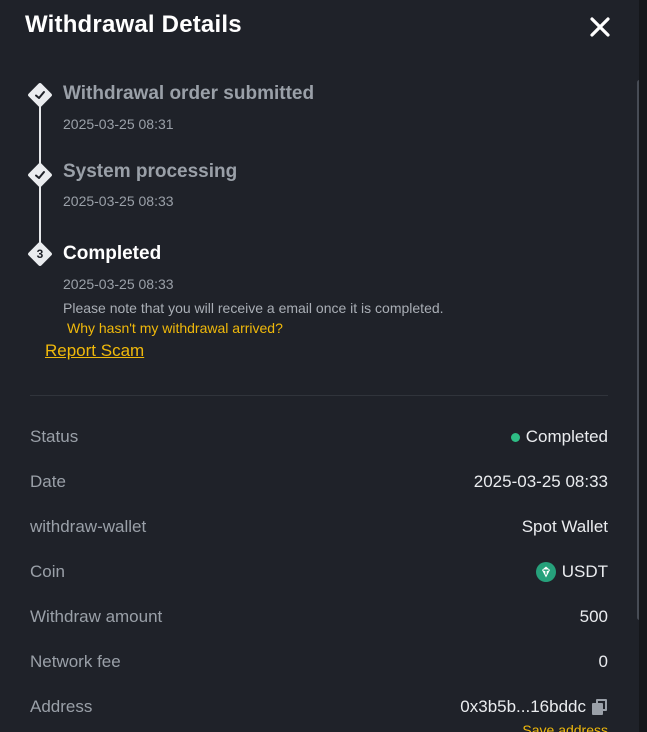 Image resolution: width=647 pixels, height=732 pixels. Describe the element at coordinates (515, 437) in the screenshot. I see `status-dot-icon` at that location.